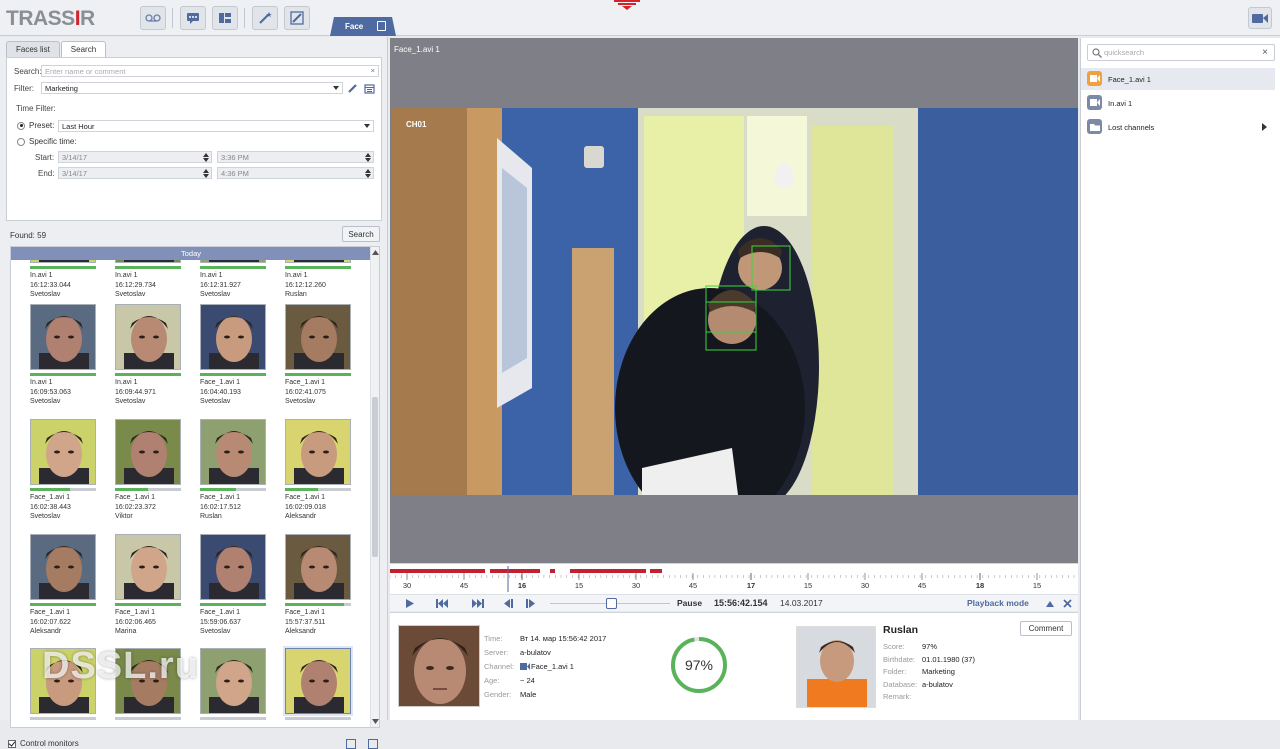 The image size is (1280, 749). Describe the element at coordinates (1046, 628) in the screenshot. I see `comment-button: Comment` at that location.